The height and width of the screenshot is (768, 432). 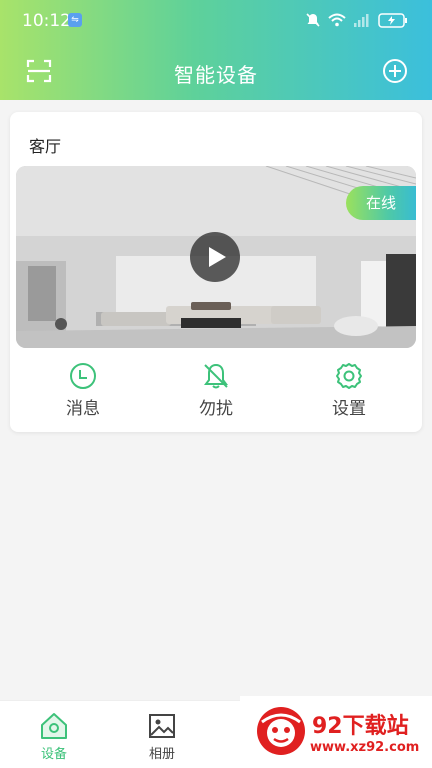 I want to click on app-header: 10:12 ⇋ 智能设备, so click(x=216, y=50).